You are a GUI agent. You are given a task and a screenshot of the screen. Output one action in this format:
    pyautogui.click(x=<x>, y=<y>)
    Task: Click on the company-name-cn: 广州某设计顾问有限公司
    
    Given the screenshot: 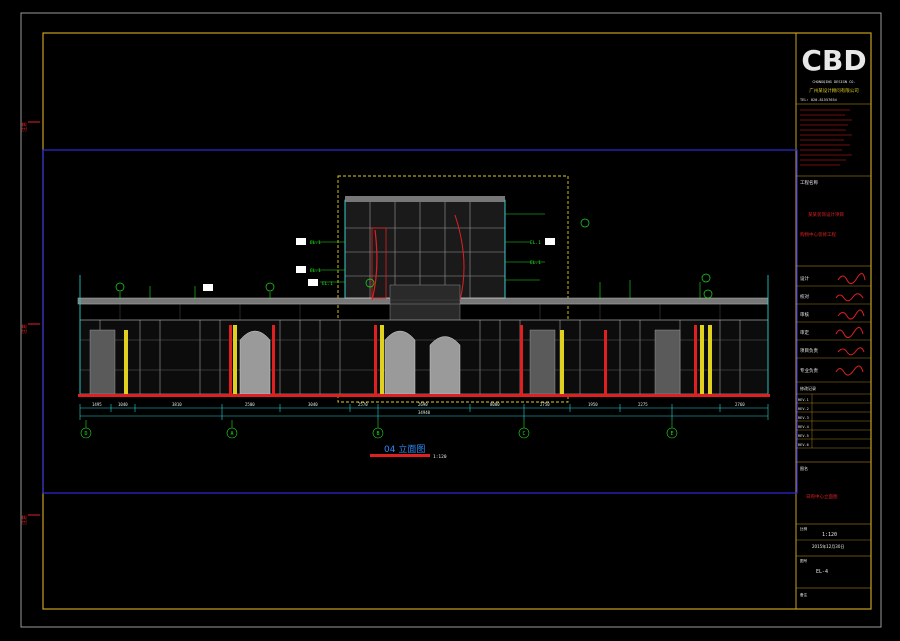 What is the action you would take?
    pyautogui.click(x=834, y=90)
    